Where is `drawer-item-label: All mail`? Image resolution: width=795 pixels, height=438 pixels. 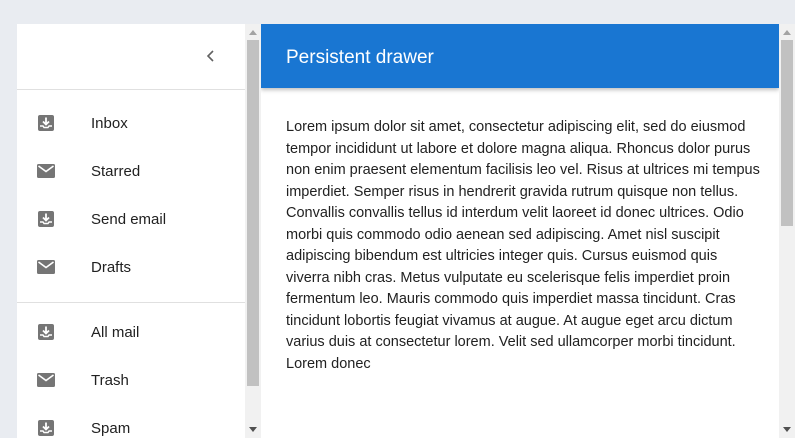 drawer-item-label: All mail is located at coordinates (115, 332).